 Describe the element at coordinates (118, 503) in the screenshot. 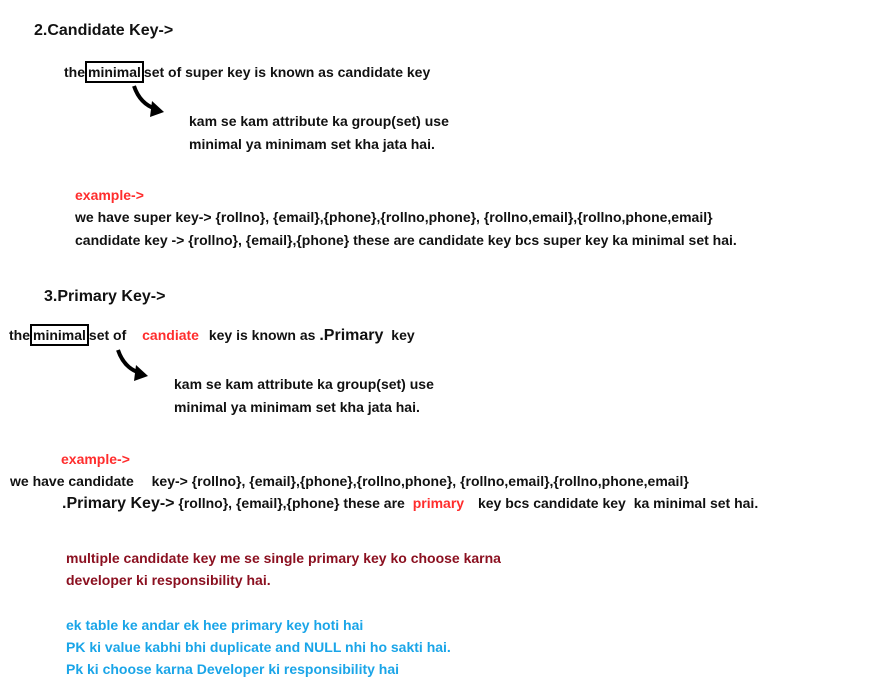

I see `example-primary-key: .Primary Key->` at that location.